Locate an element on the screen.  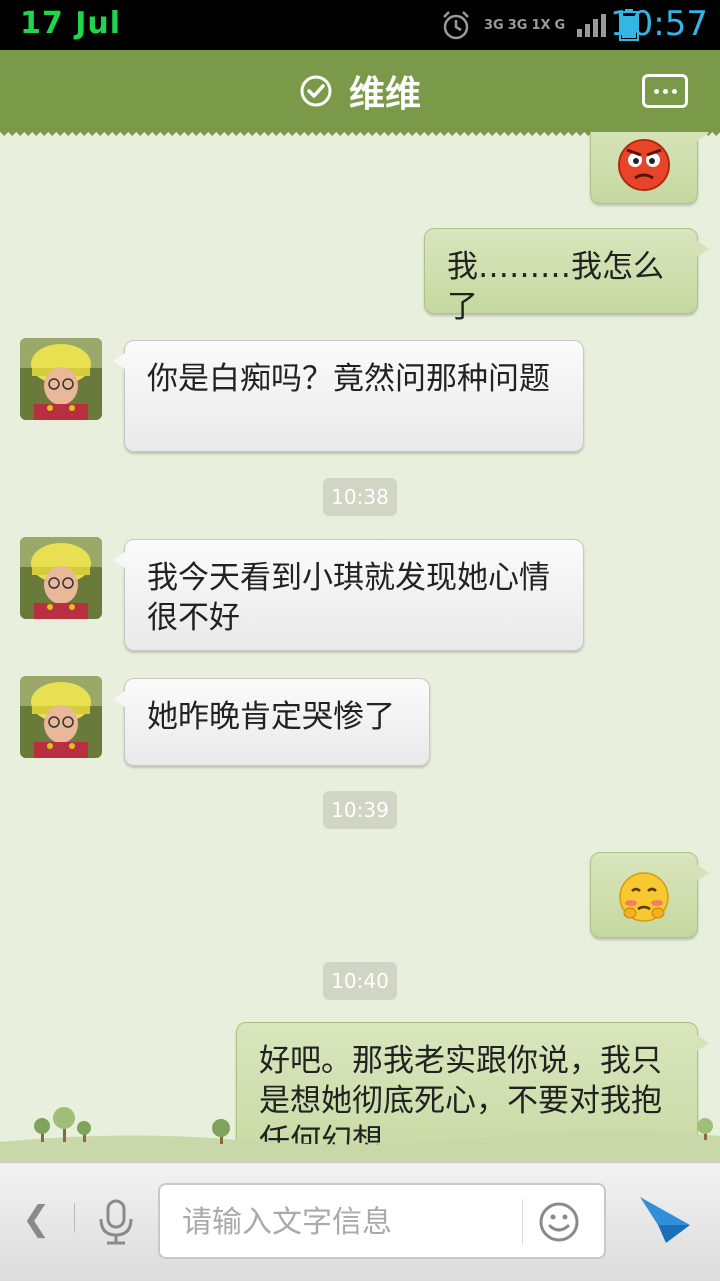
contact-name: 维维 is located at coordinates (384, 94).